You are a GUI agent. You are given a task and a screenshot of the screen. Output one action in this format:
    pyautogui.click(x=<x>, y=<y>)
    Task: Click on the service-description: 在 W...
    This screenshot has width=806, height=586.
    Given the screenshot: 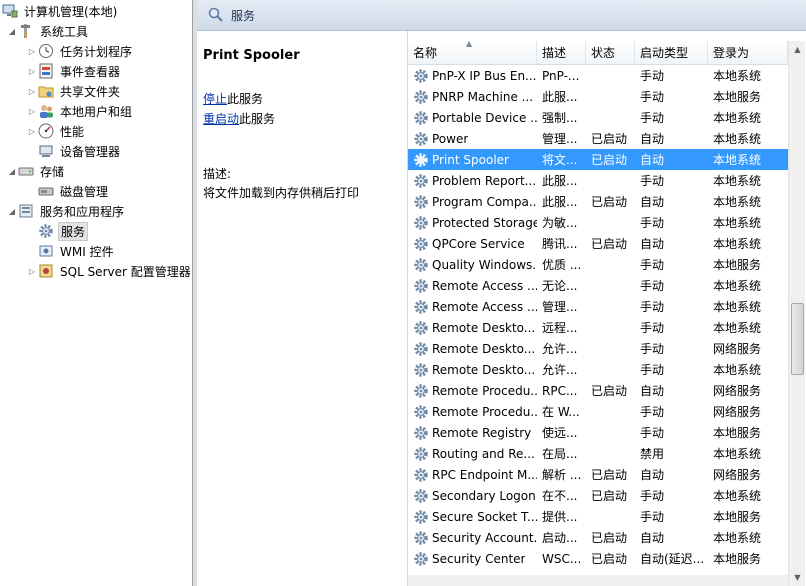 What is the action you would take?
    pyautogui.click(x=561, y=412)
    